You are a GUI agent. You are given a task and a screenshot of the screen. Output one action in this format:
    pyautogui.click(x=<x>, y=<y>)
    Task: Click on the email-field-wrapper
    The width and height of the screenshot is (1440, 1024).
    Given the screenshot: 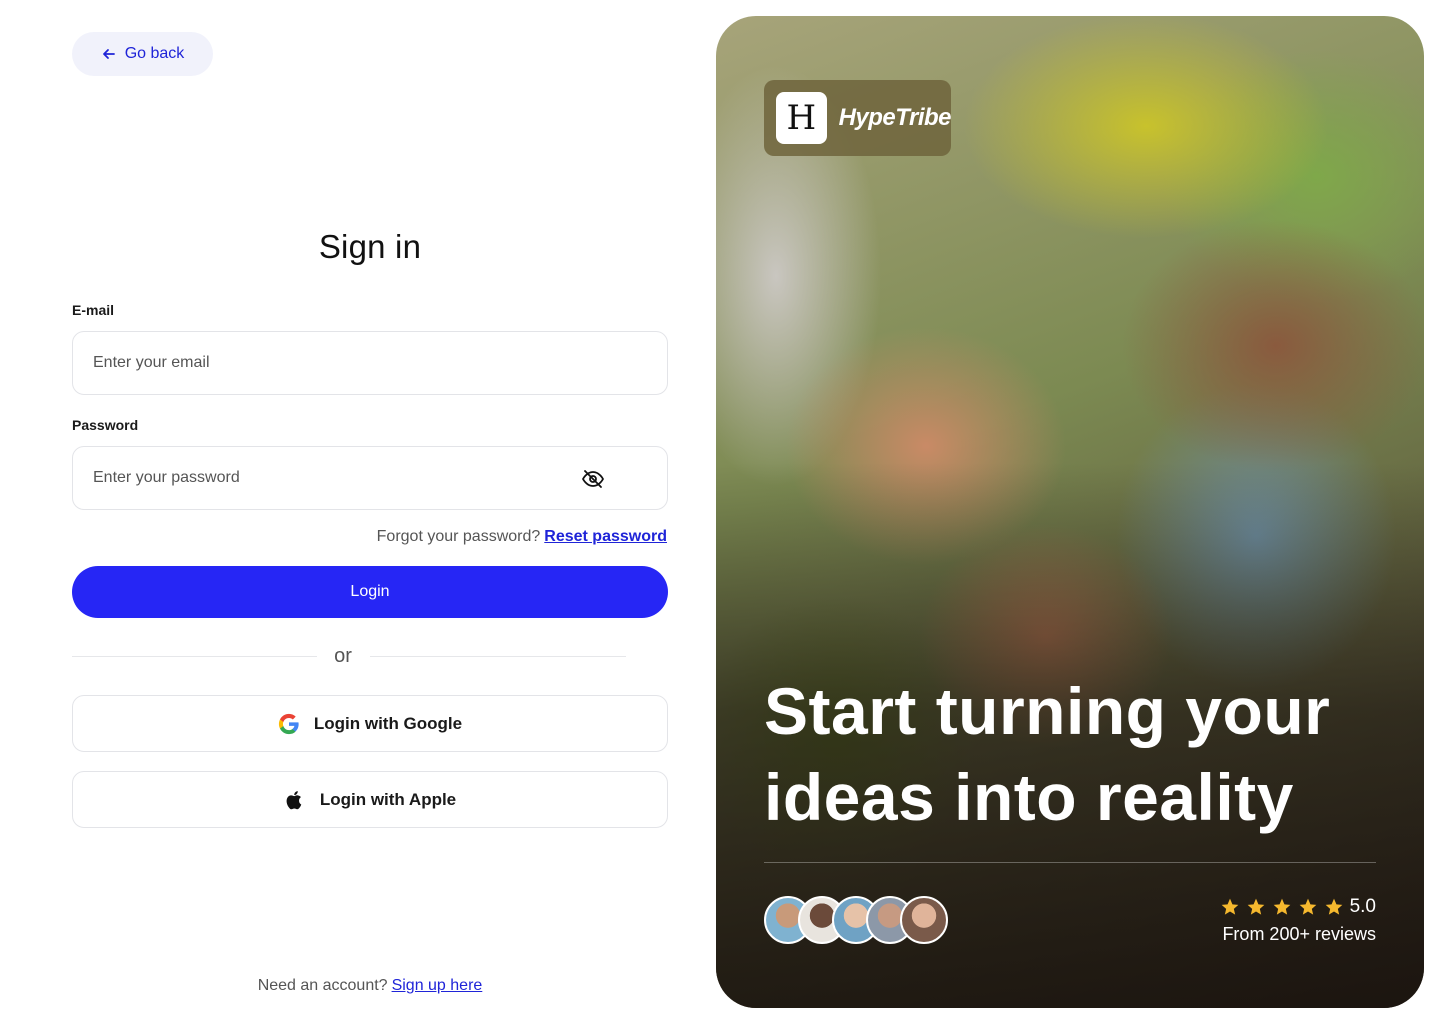 What is the action you would take?
    pyautogui.click(x=370, y=363)
    